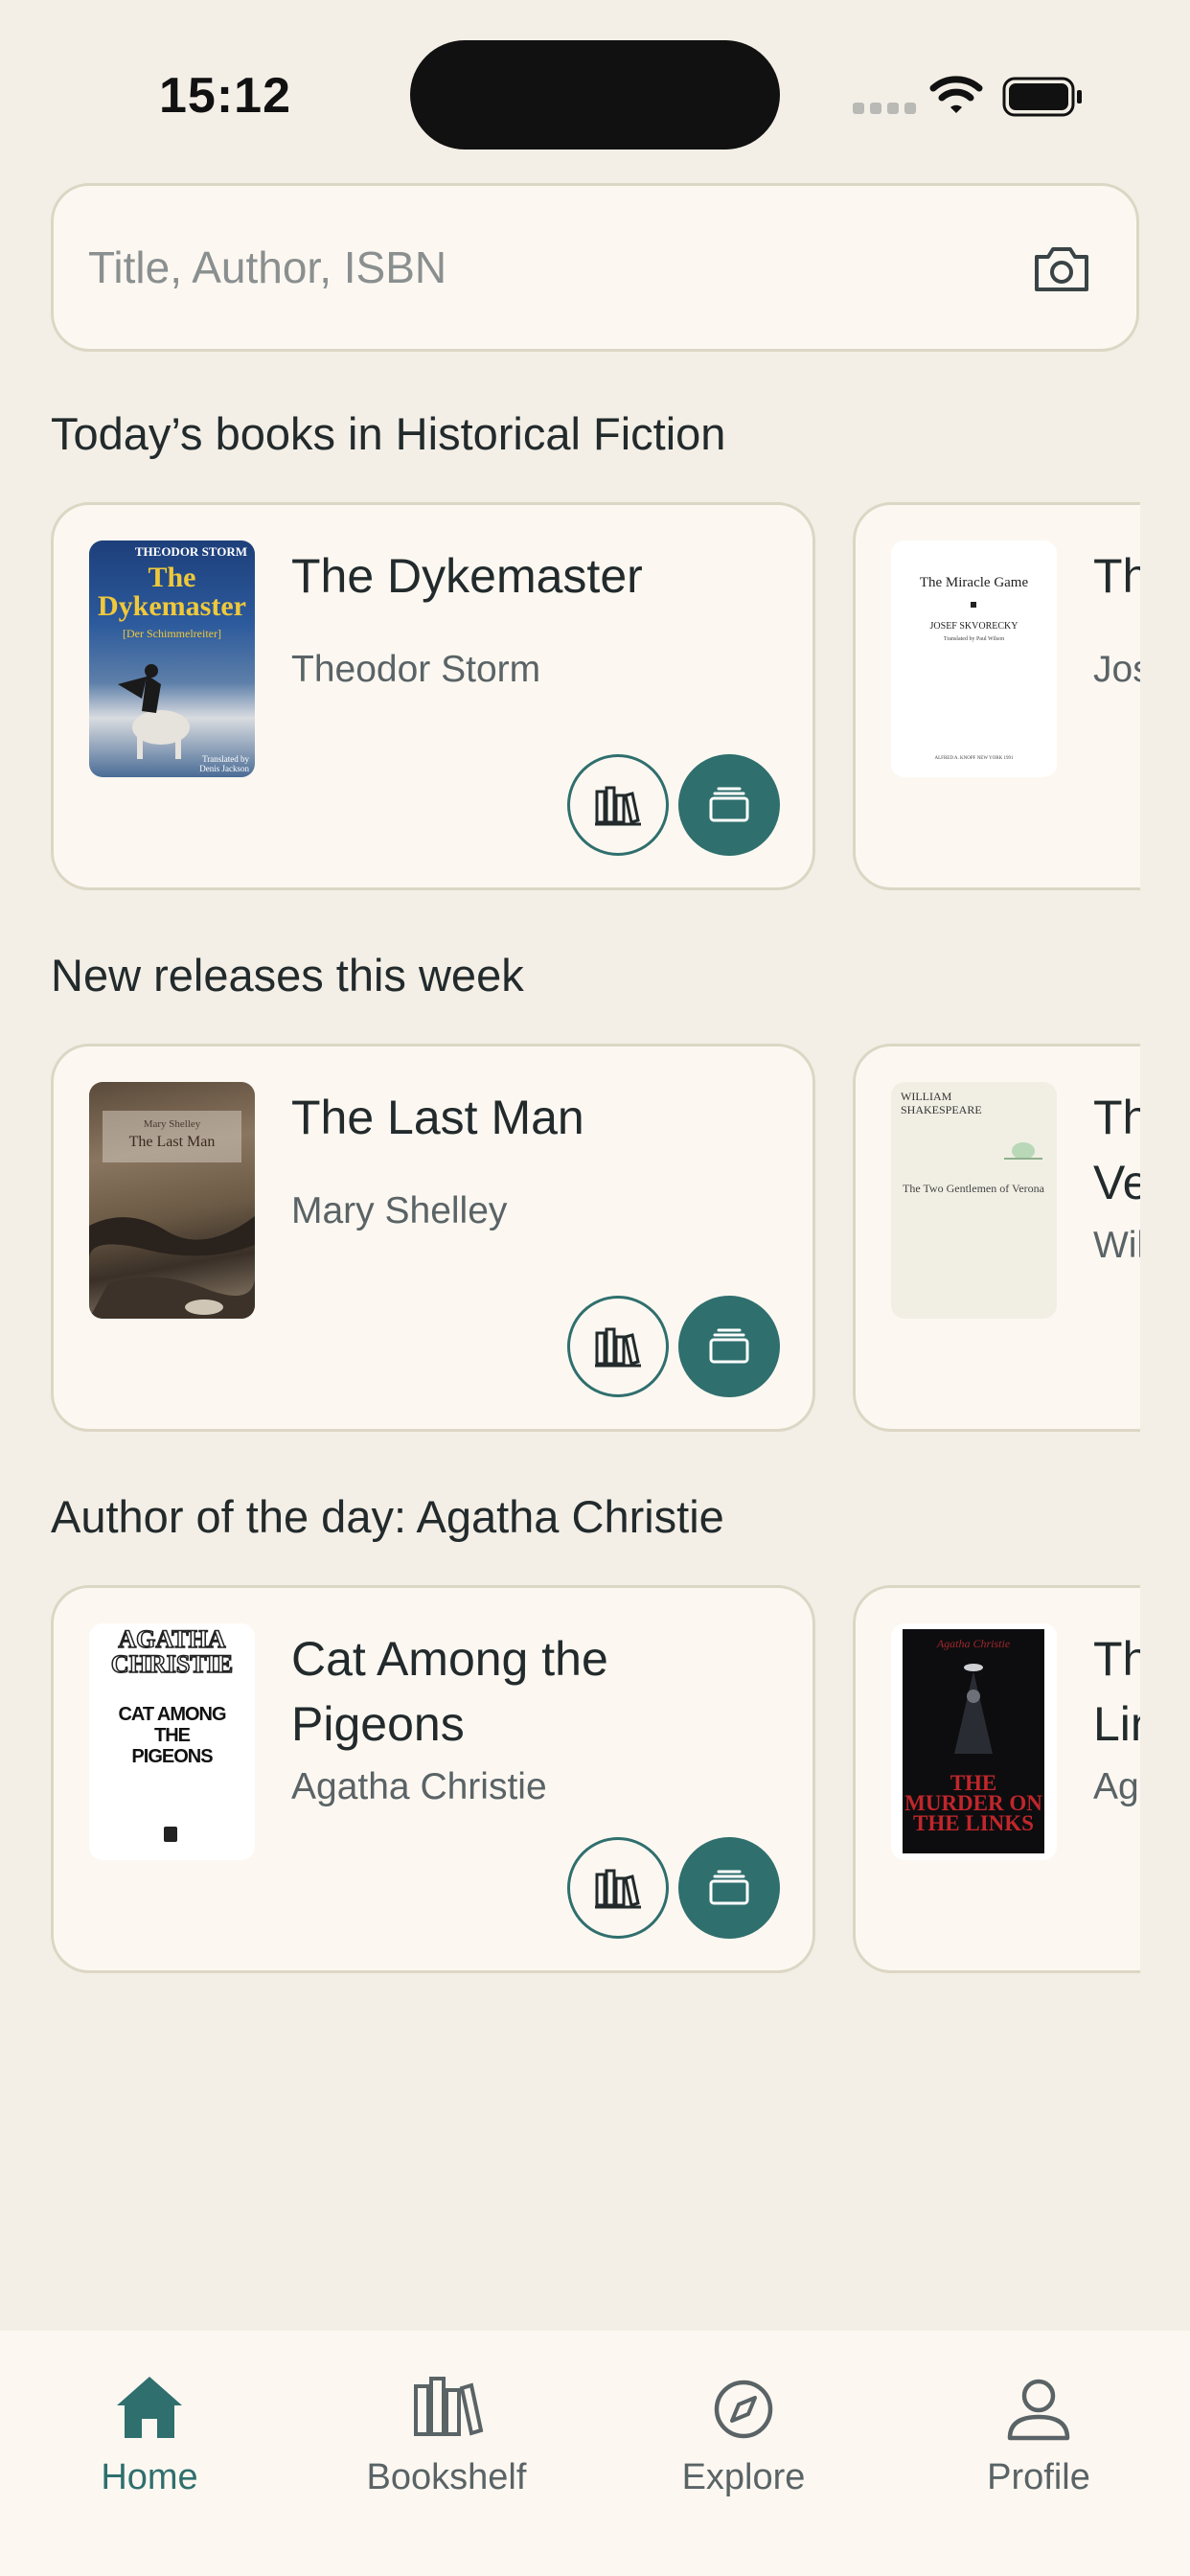  What do you see at coordinates (225, 96) in the screenshot?
I see `status-time: 15:12` at bounding box center [225, 96].